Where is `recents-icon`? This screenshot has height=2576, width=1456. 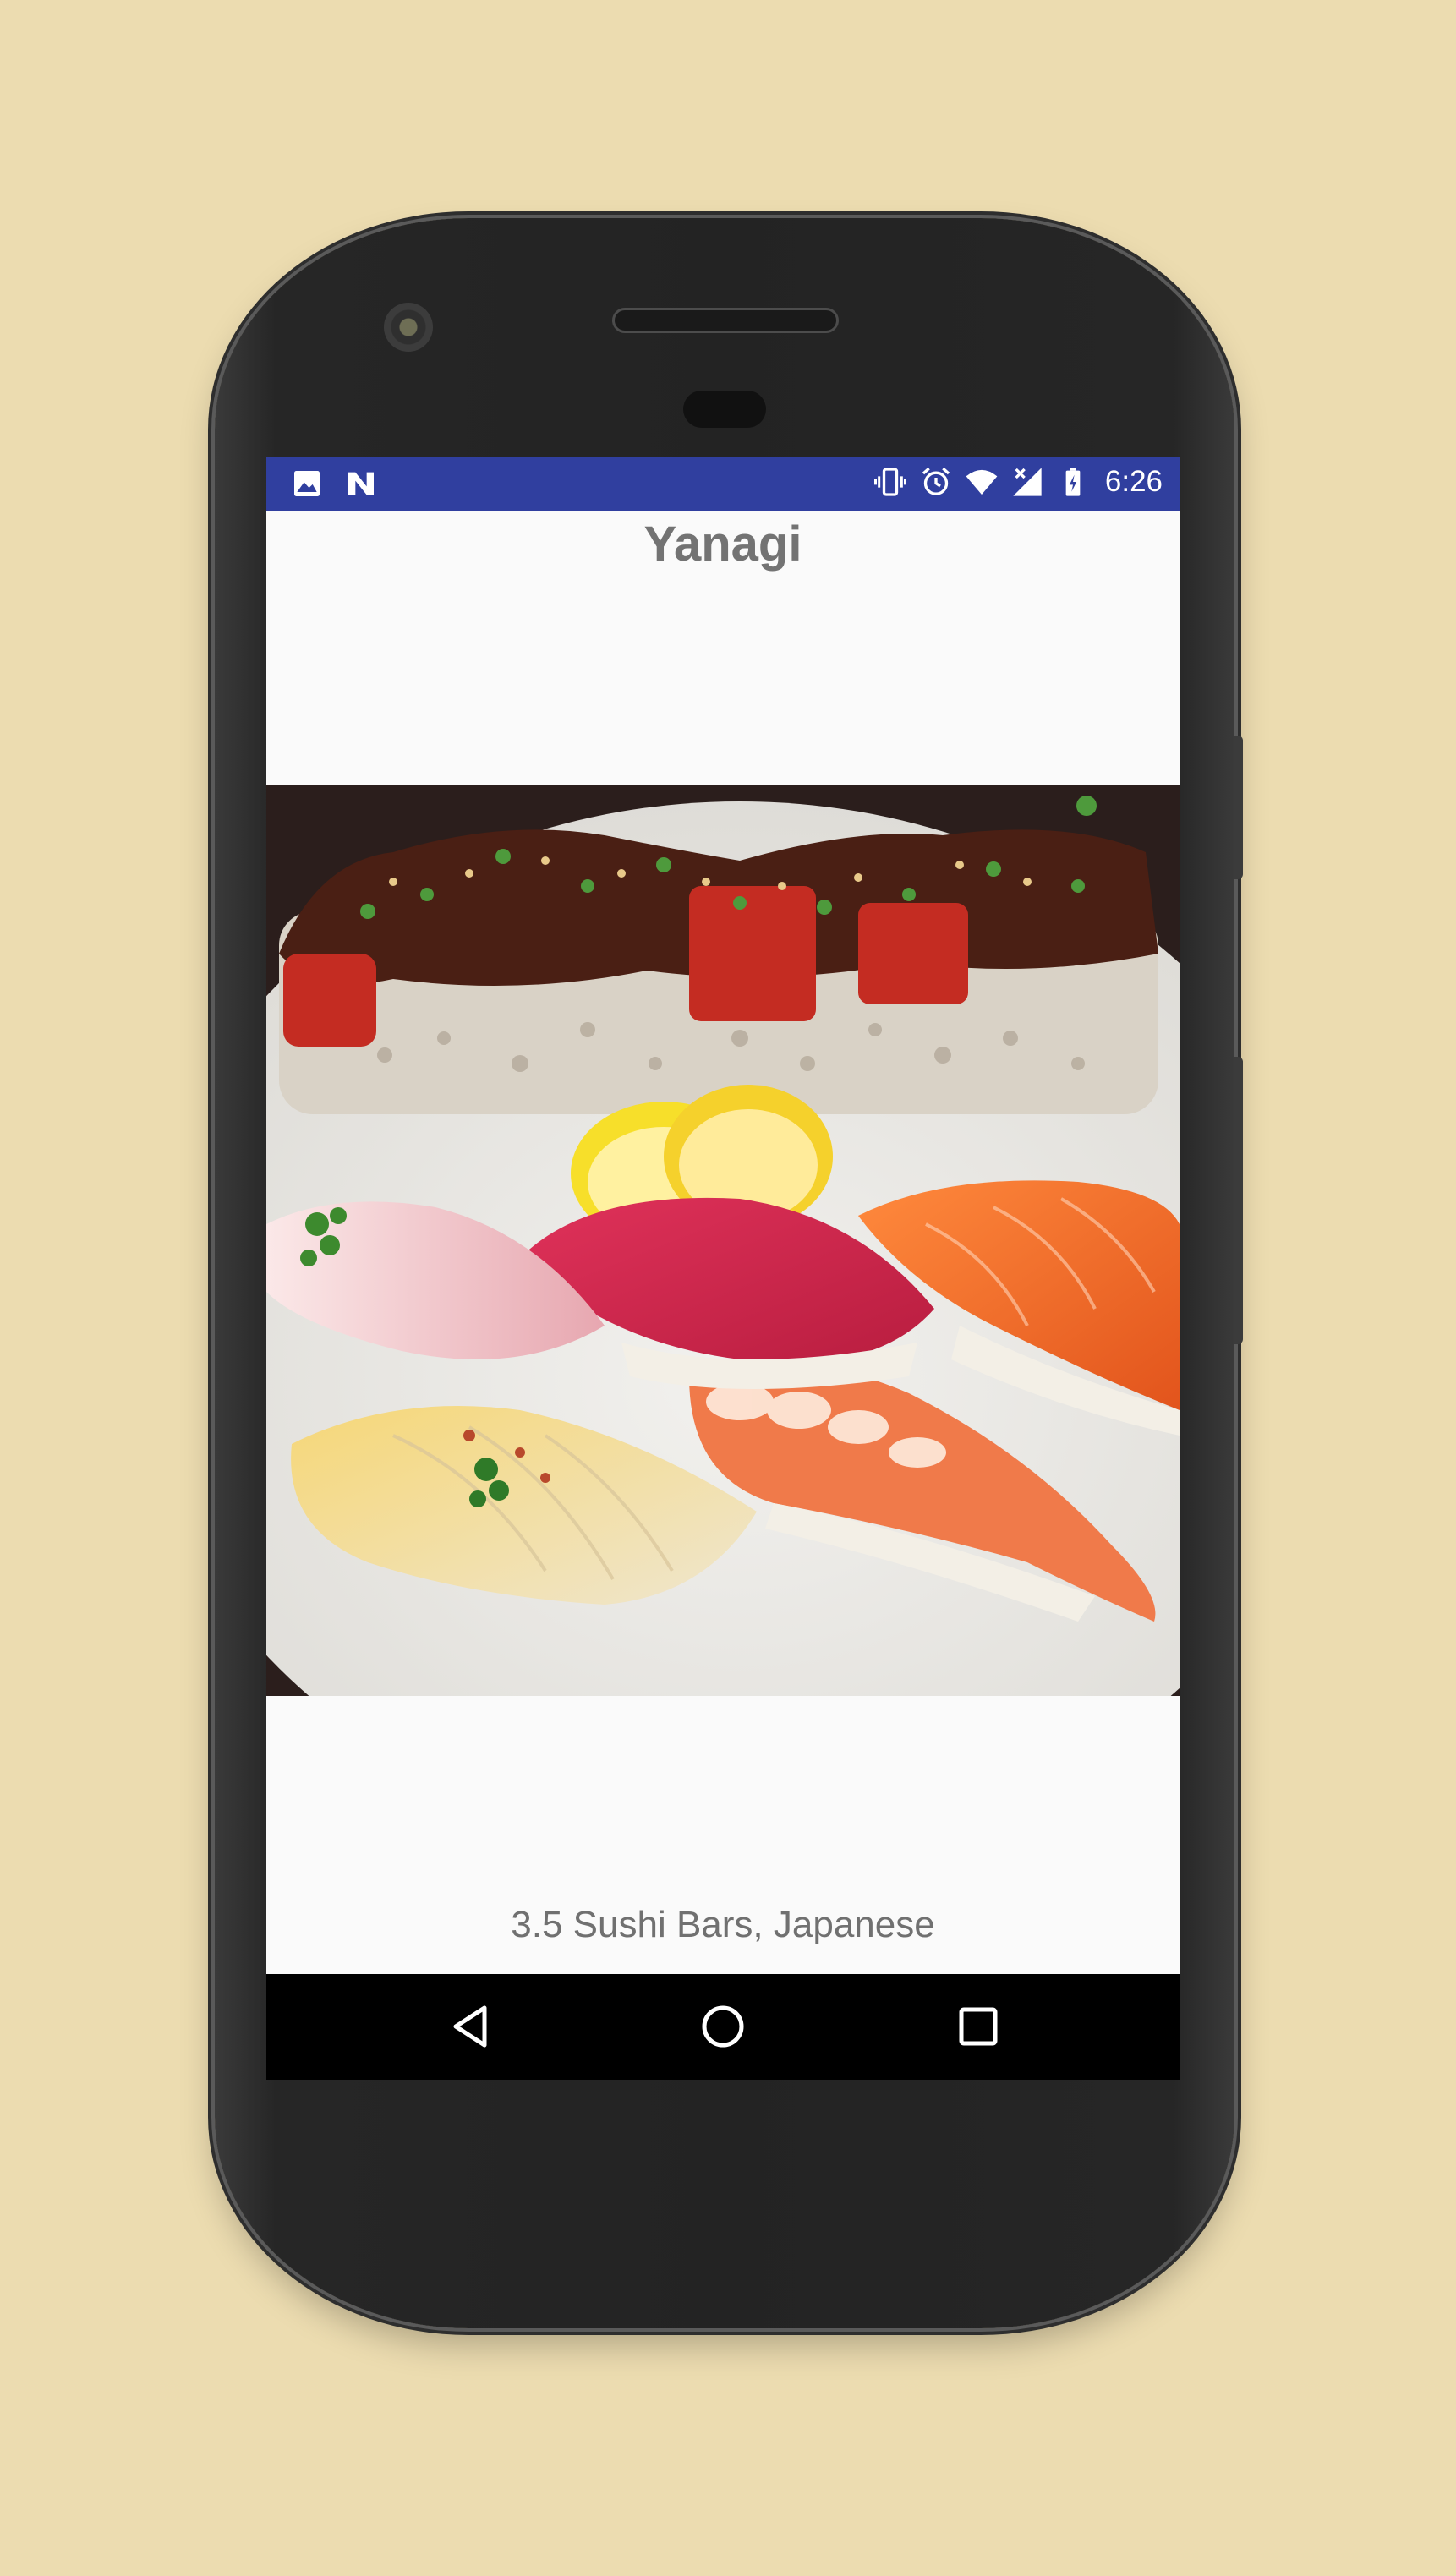
recents-icon is located at coordinates (978, 2027).